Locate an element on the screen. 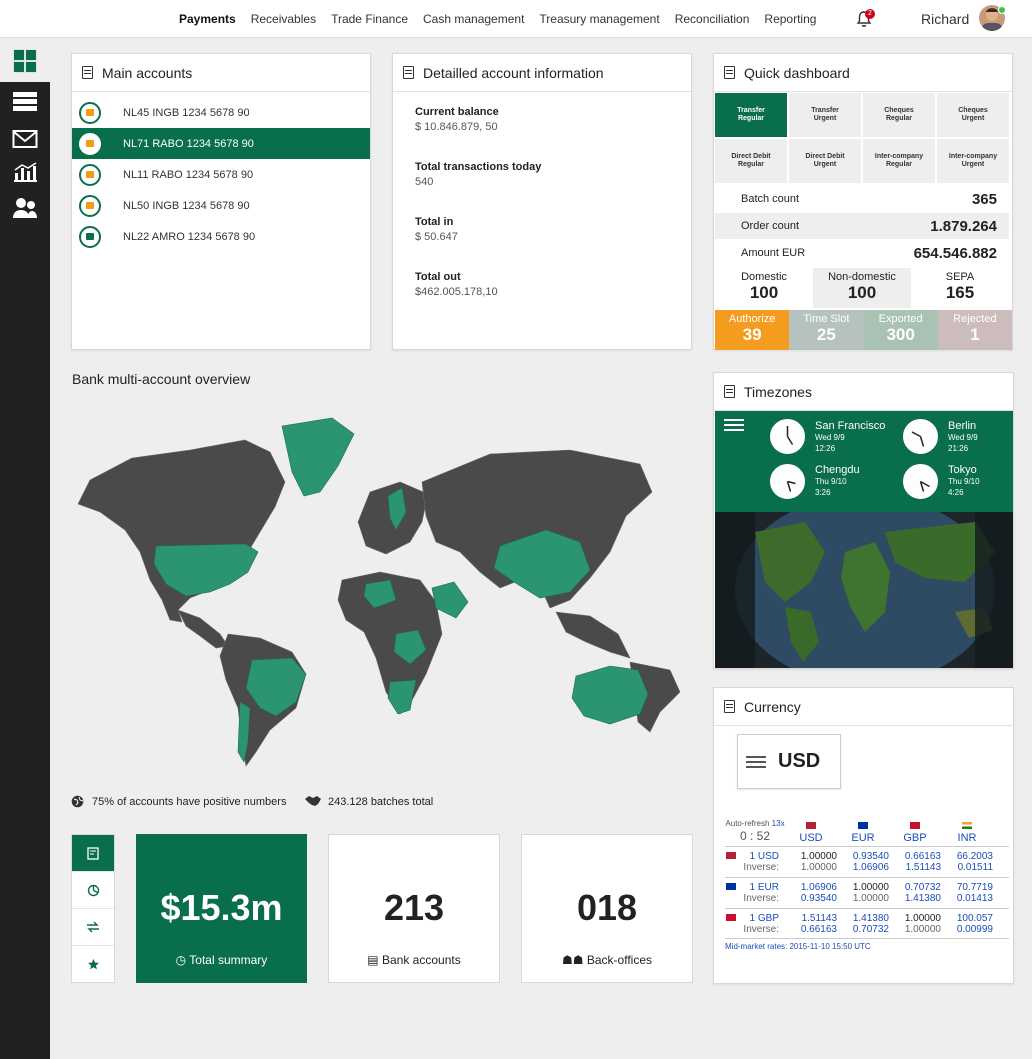 This screenshot has width=1032, height=1059. column-usd: USD is located at coordinates (811, 832).